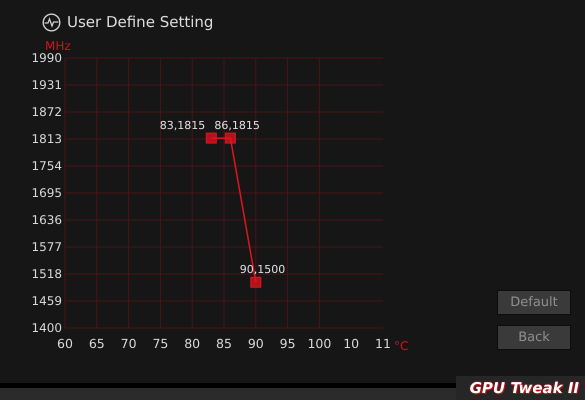  What do you see at coordinates (46, 247) in the screenshot?
I see `y-tick-label: 1577` at bounding box center [46, 247].